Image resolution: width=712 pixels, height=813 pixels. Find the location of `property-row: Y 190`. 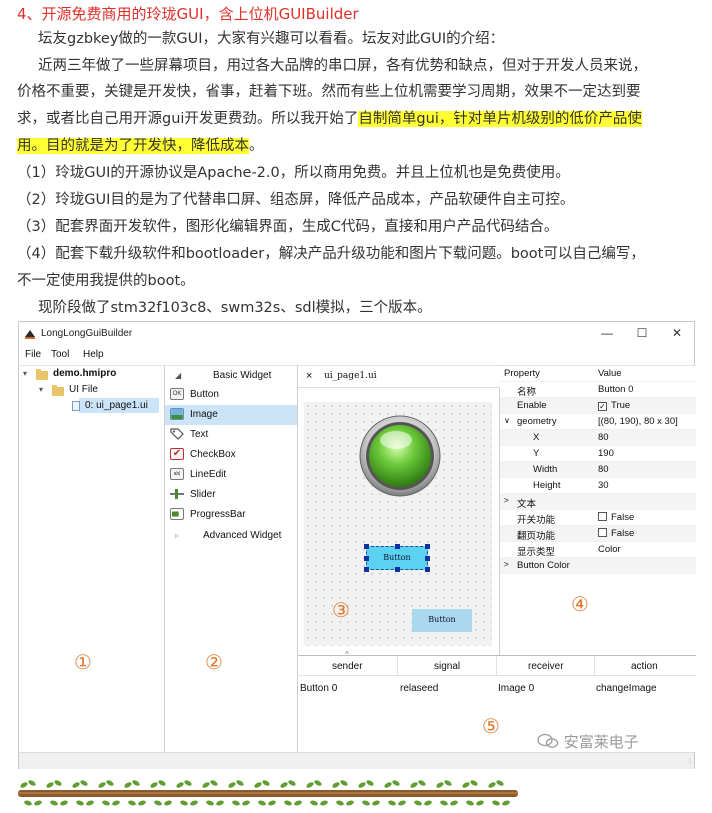

property-row: Y 190 is located at coordinates (598, 454).